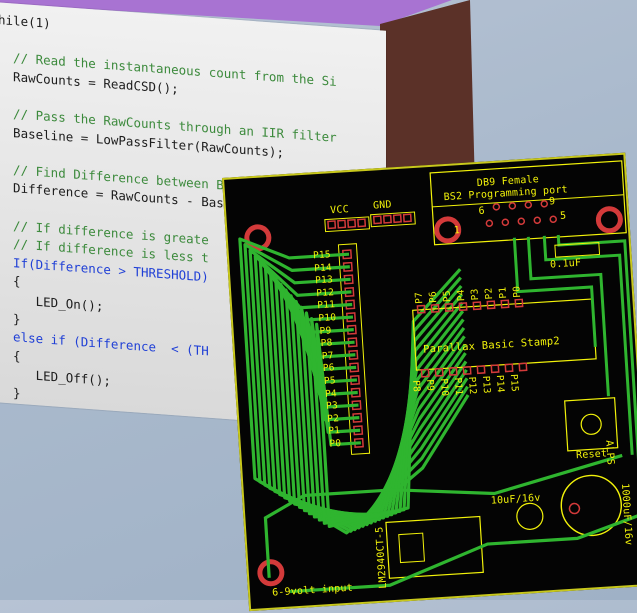 This screenshot has width=637, height=613. What do you see at coordinates (609, 452) in the screenshot?
I see `switch-part-label: ALPS` at bounding box center [609, 452].